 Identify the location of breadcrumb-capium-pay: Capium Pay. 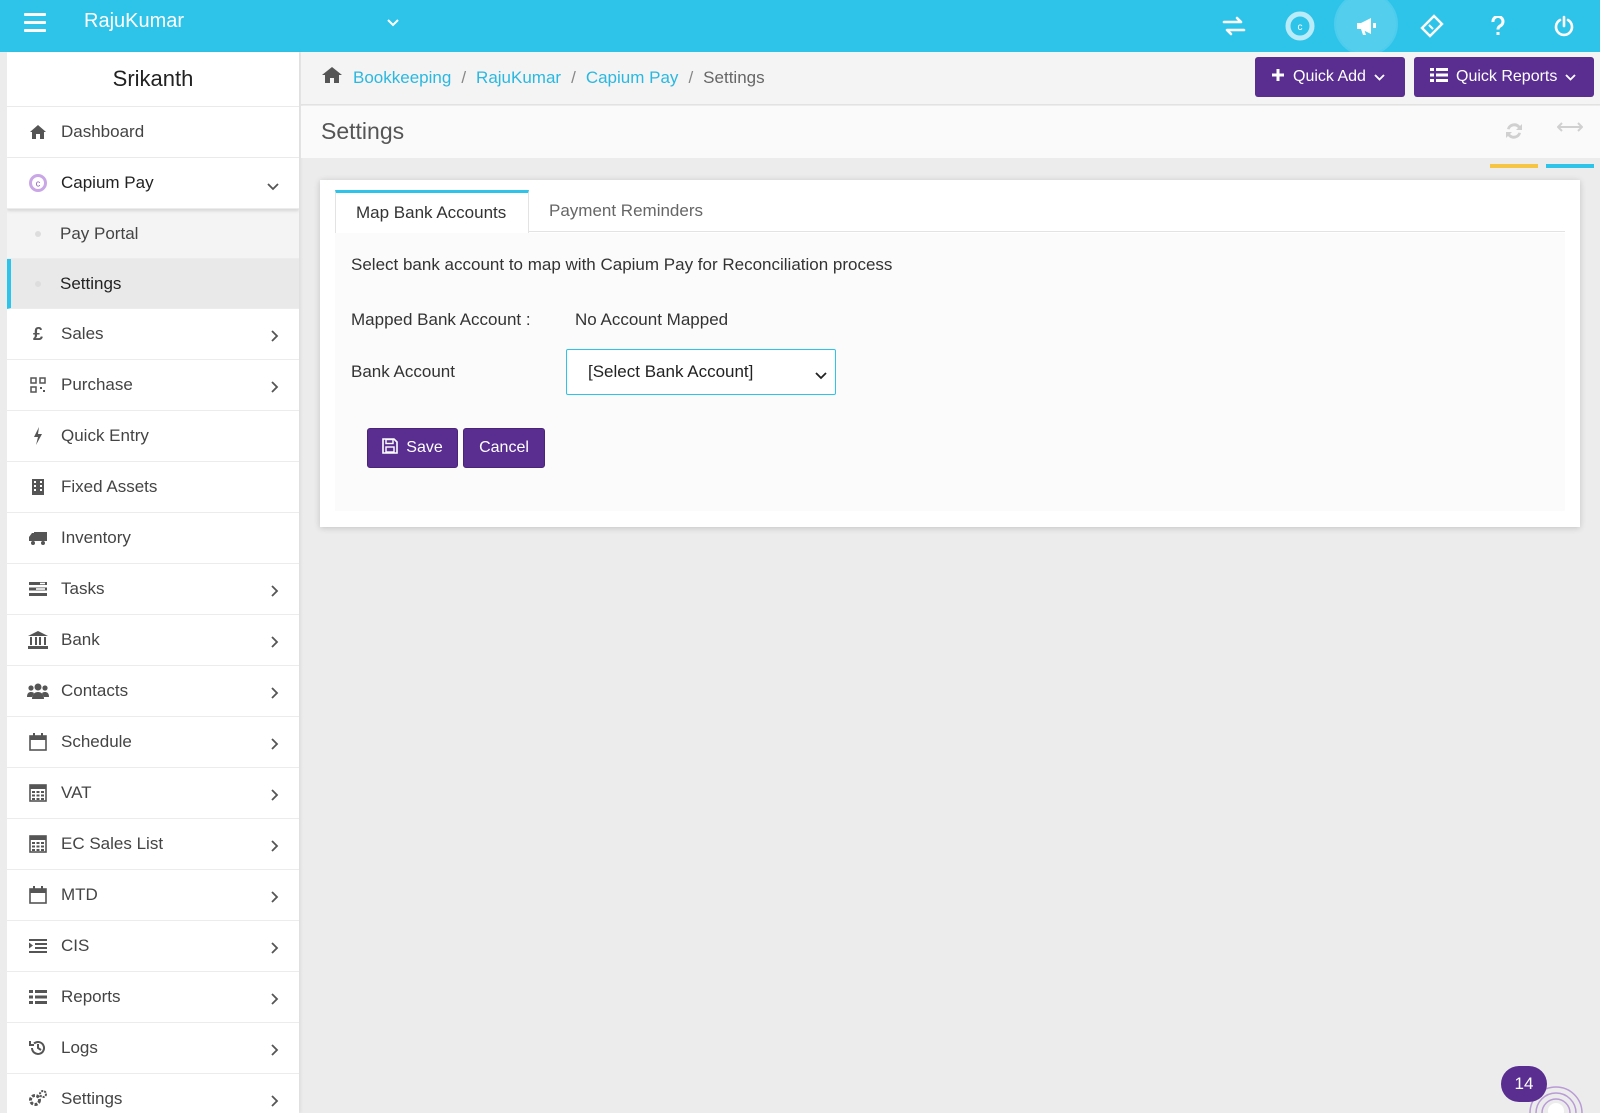
(632, 78).